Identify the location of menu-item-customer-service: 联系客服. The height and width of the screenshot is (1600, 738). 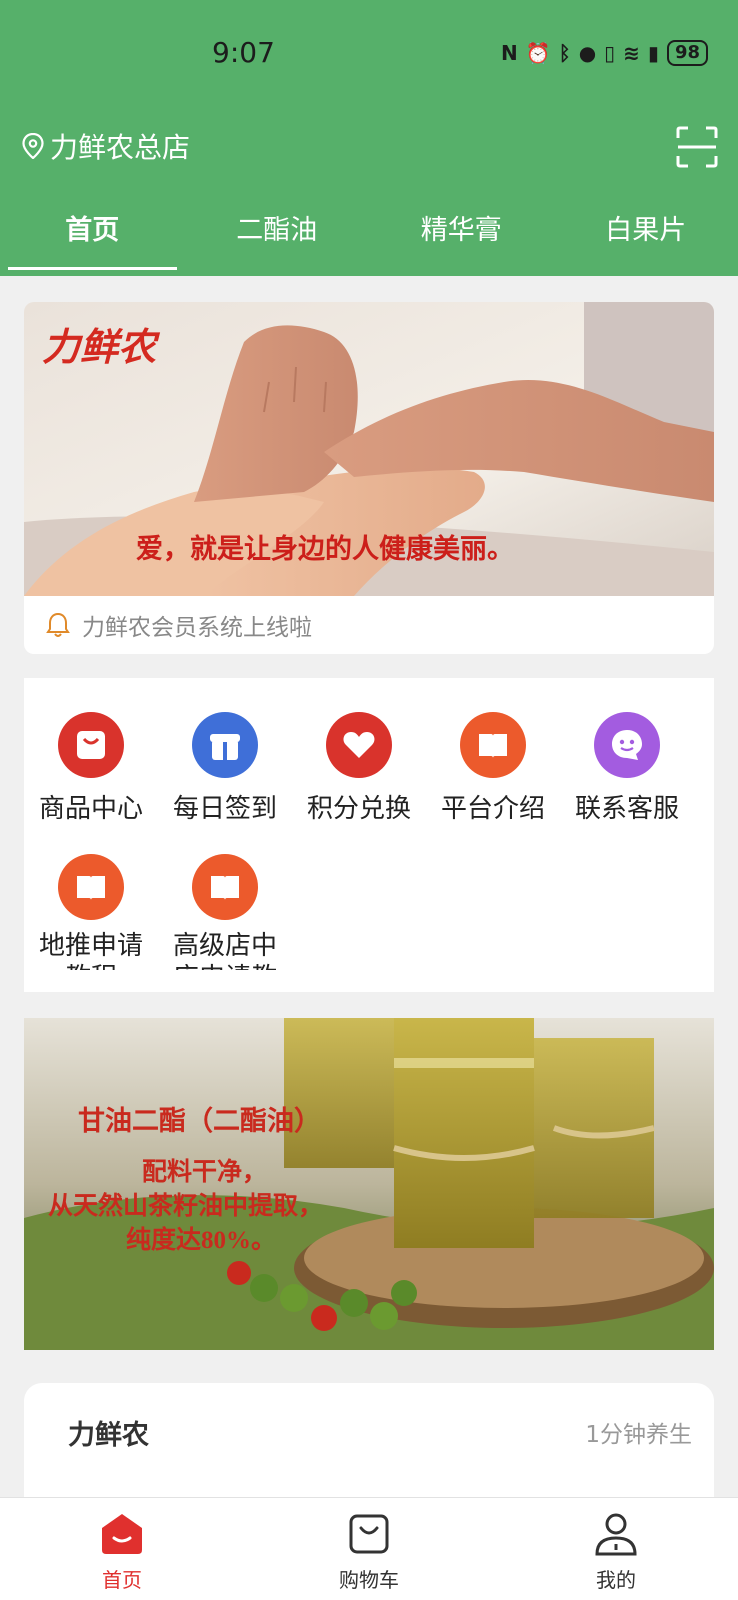
(627, 767).